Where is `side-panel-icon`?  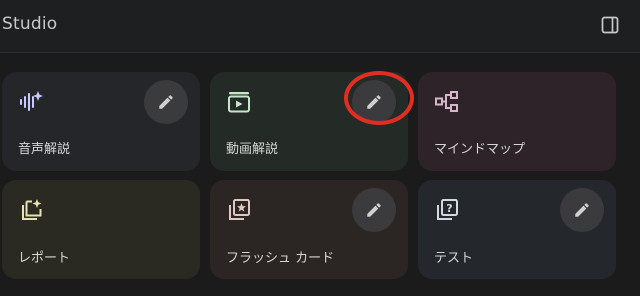 side-panel-icon is located at coordinates (610, 25).